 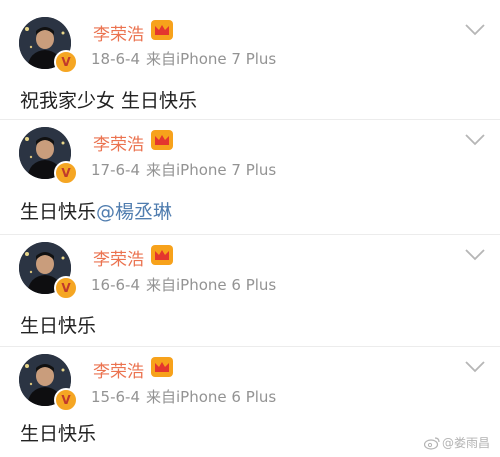 I want to click on mention-link: @楊丞琳, so click(x=134, y=212).